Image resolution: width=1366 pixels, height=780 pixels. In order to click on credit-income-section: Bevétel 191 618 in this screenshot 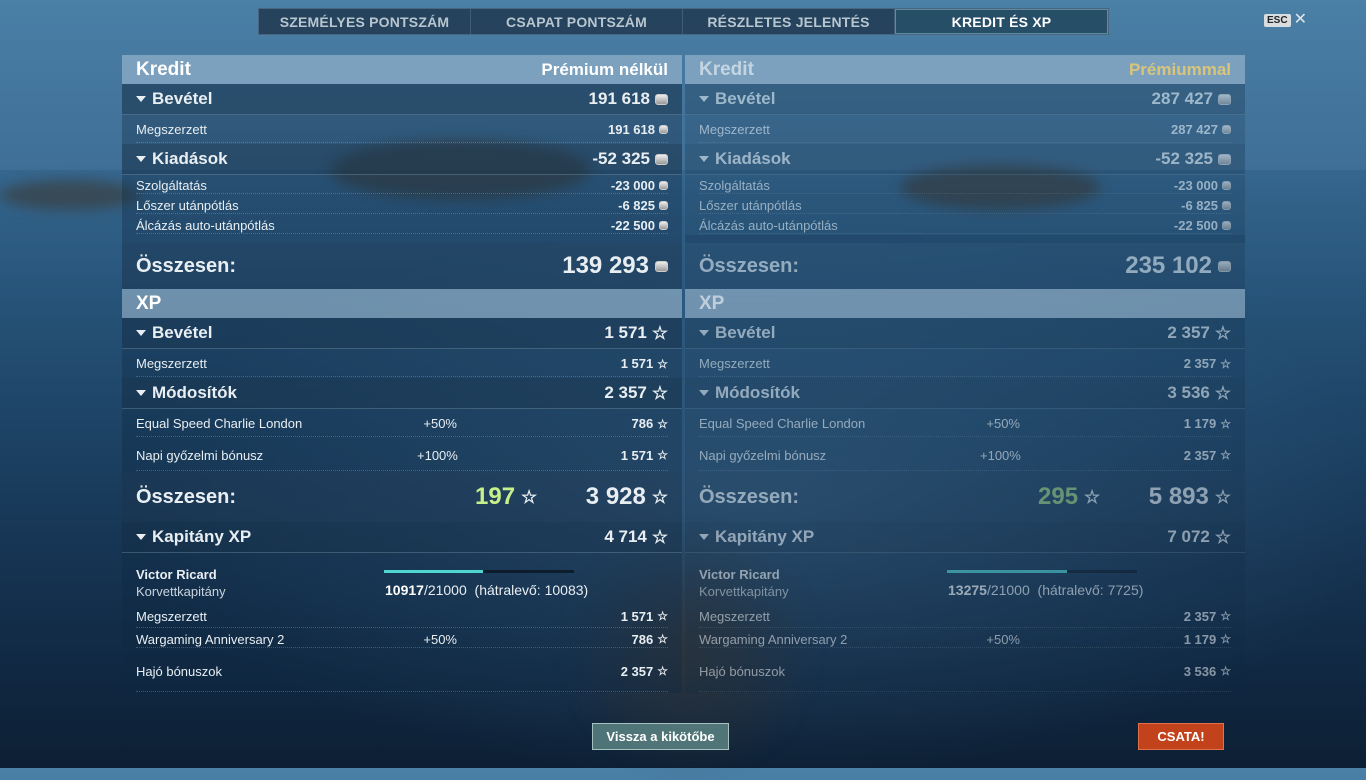, I will do `click(402, 99)`.